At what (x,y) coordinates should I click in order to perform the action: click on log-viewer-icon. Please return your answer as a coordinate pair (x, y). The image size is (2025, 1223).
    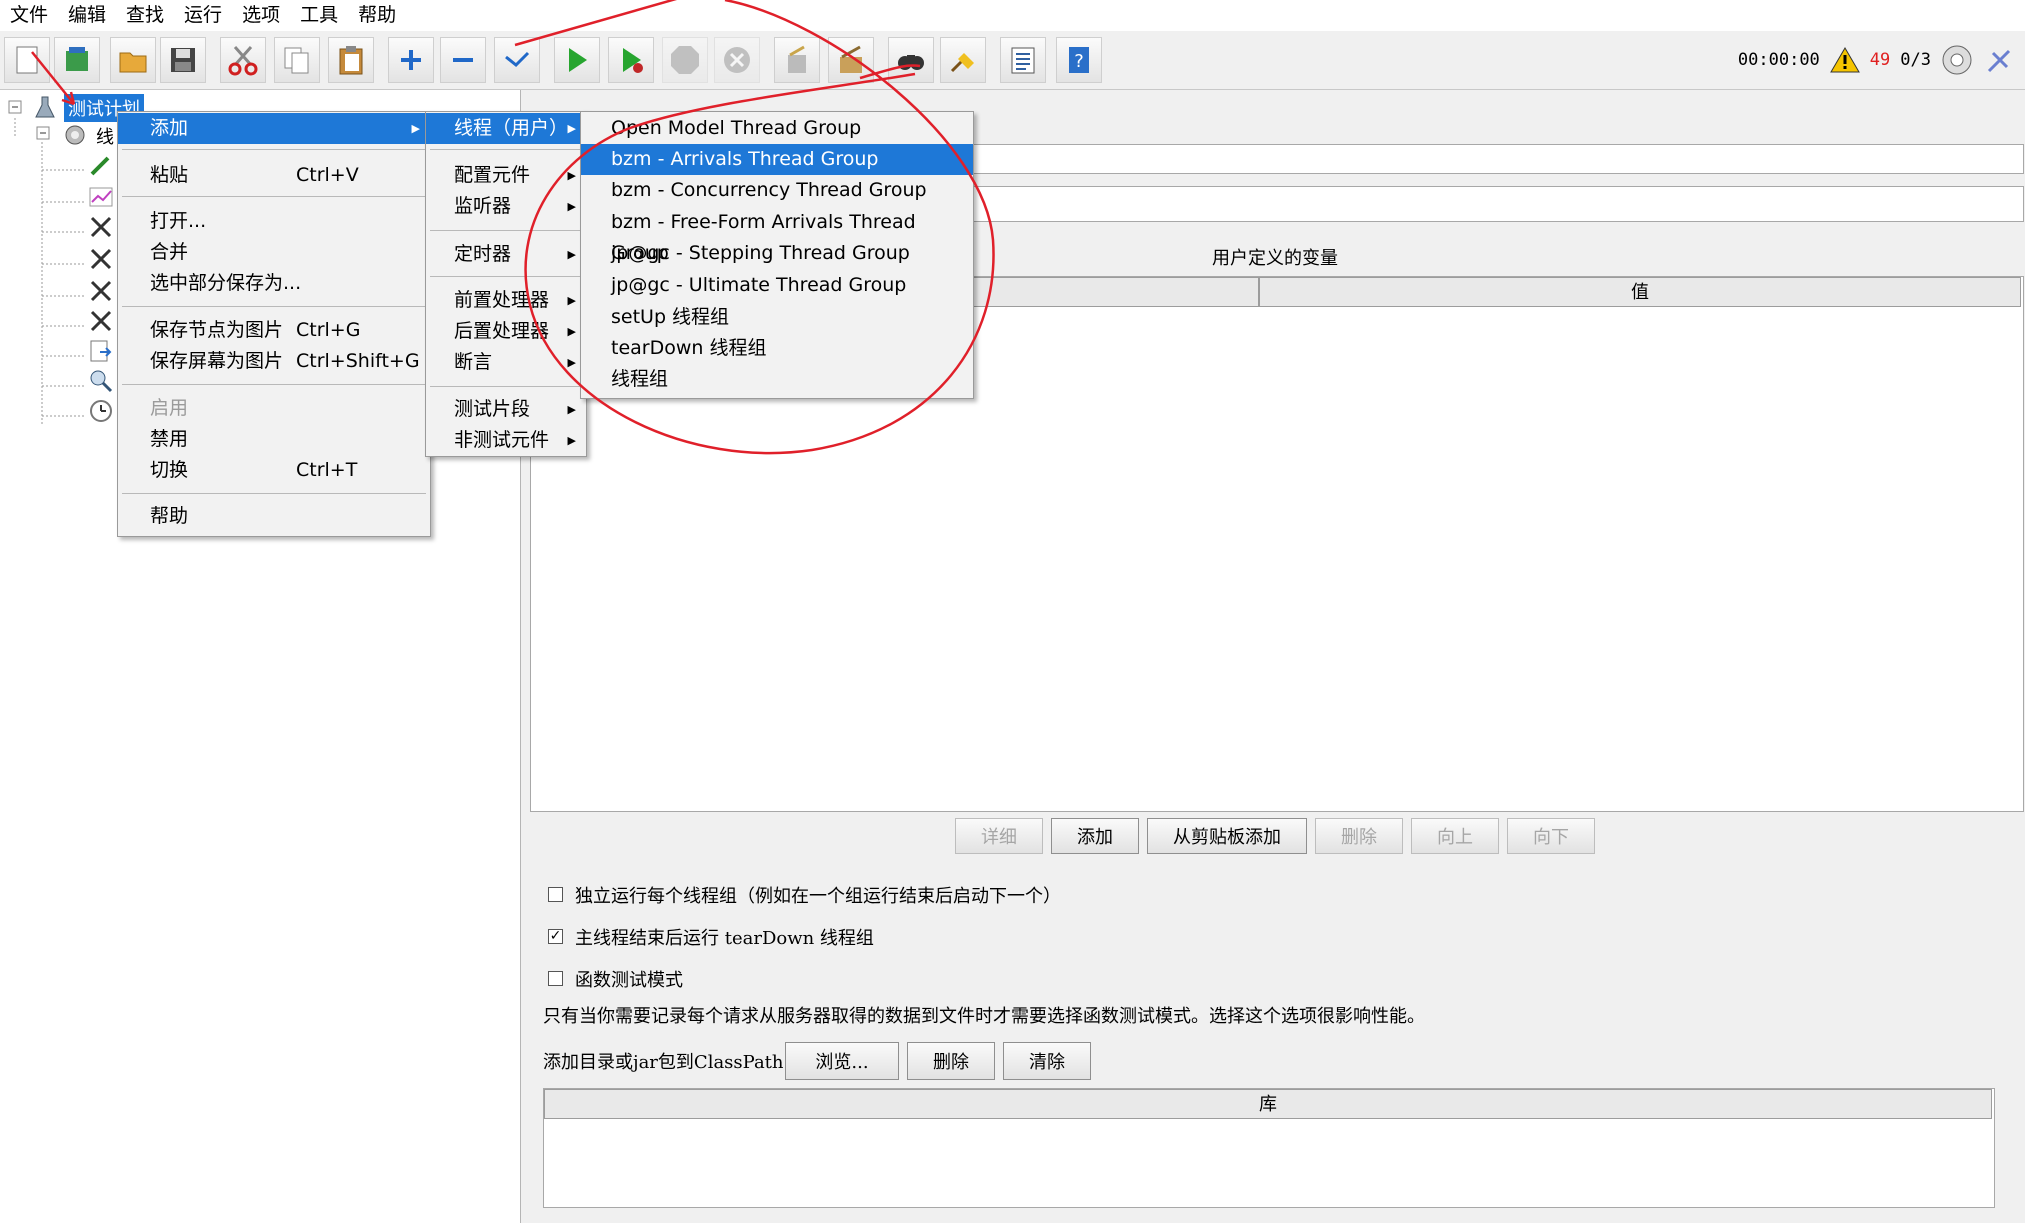
    Looking at the image, I should click on (2000, 60).